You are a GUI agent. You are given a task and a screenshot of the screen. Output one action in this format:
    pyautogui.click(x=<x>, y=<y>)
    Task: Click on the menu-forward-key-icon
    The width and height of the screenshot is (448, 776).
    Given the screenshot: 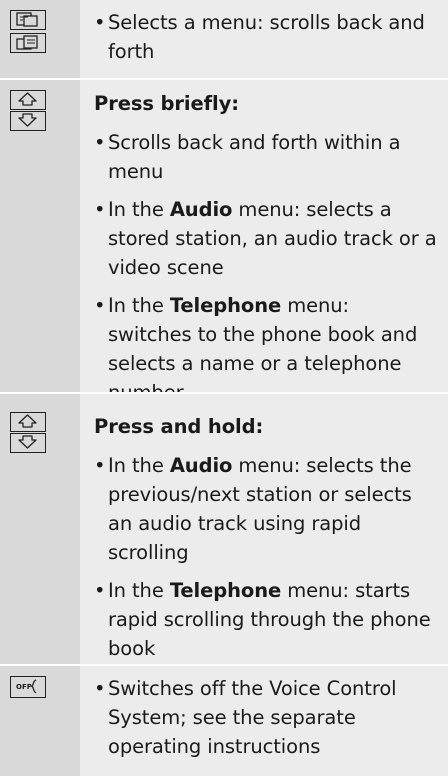 What is the action you would take?
    pyautogui.click(x=28, y=43)
    